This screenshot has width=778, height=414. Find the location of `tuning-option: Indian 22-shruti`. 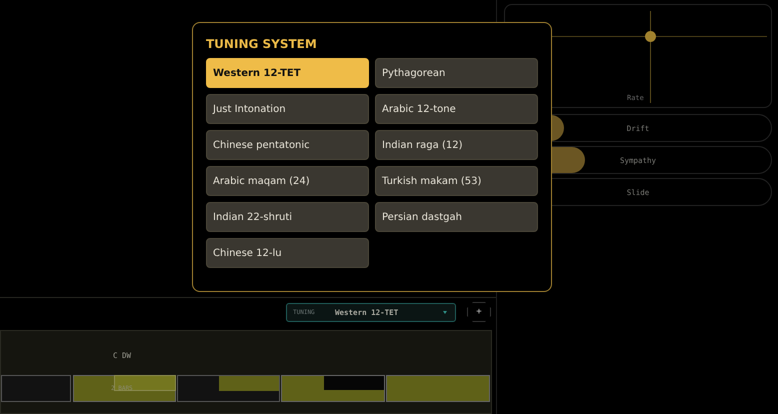

tuning-option: Indian 22-shruti is located at coordinates (287, 217).